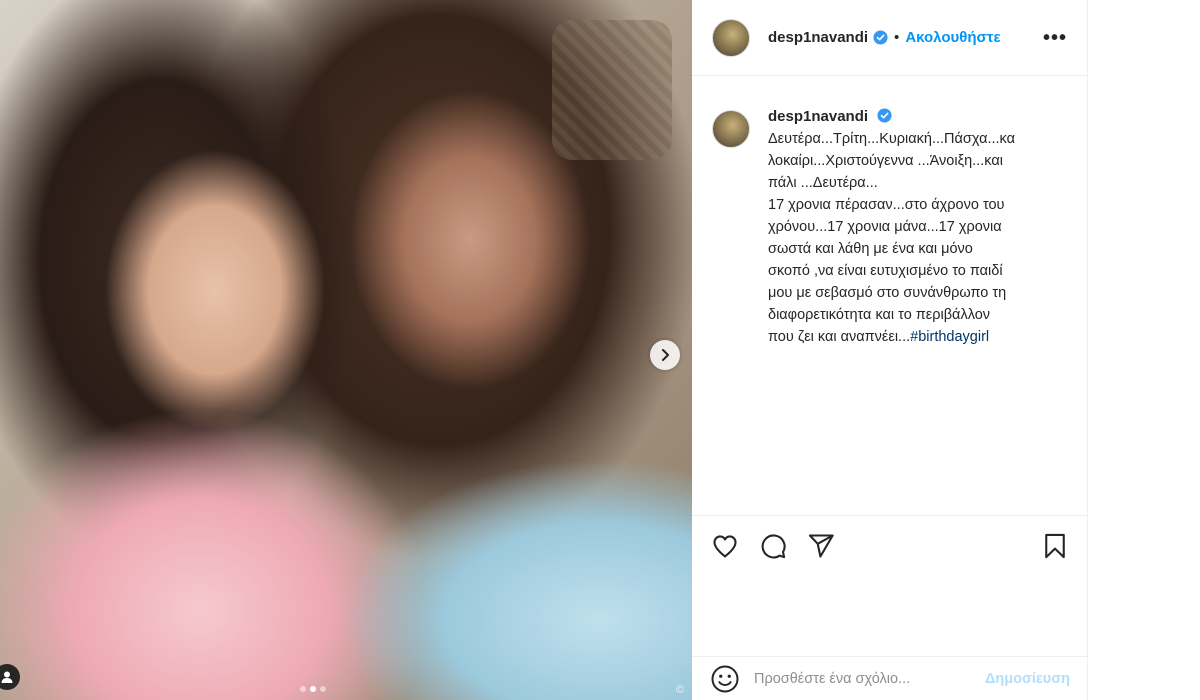  I want to click on comment-bar: Δημοσίευση, so click(890, 678).